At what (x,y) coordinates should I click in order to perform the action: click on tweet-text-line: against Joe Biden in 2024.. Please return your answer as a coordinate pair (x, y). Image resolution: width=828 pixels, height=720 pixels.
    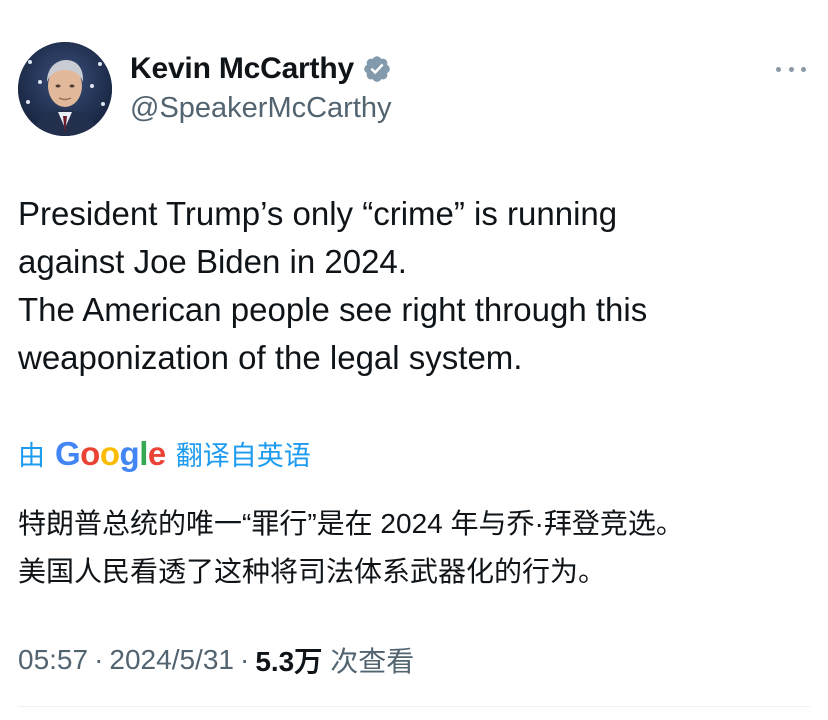
    Looking at the image, I should click on (212, 261).